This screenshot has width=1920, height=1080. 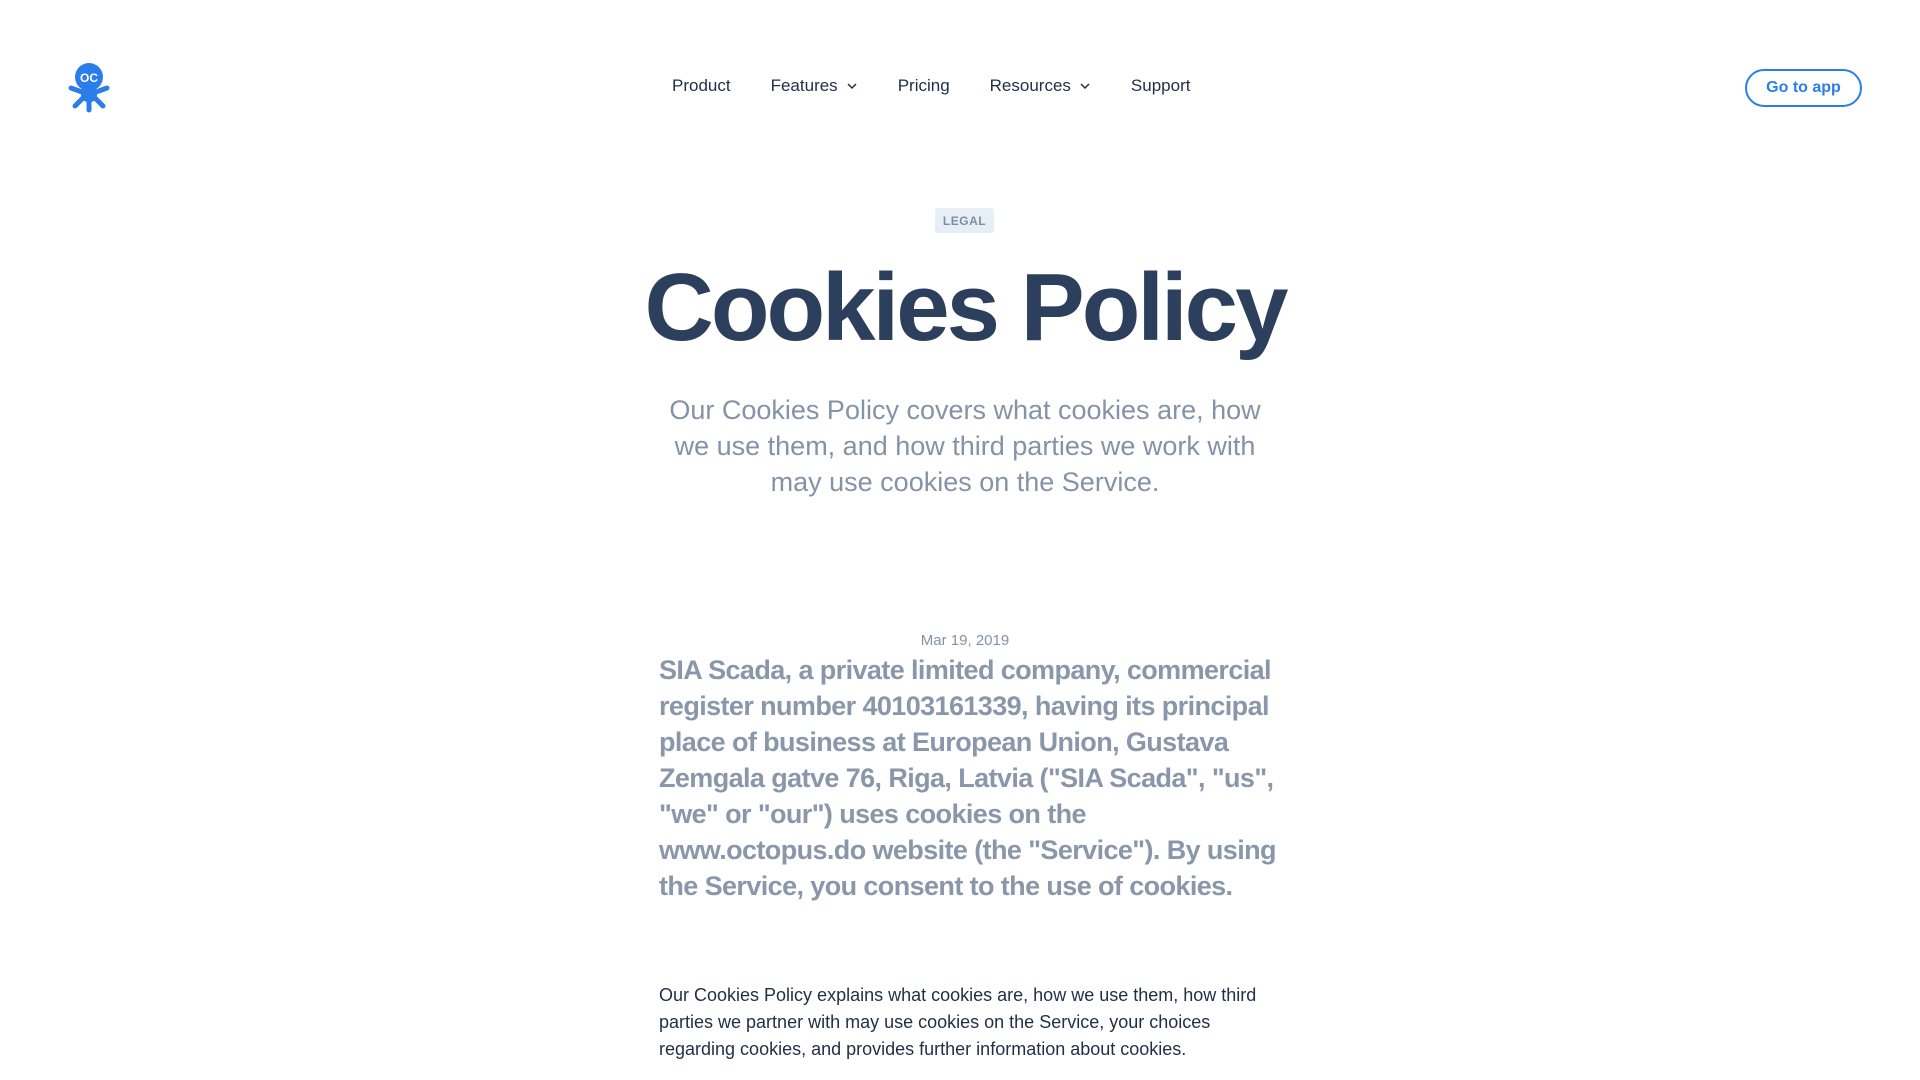 What do you see at coordinates (965, 640) in the screenshot?
I see `publish-date: Mar 19, 2019` at bounding box center [965, 640].